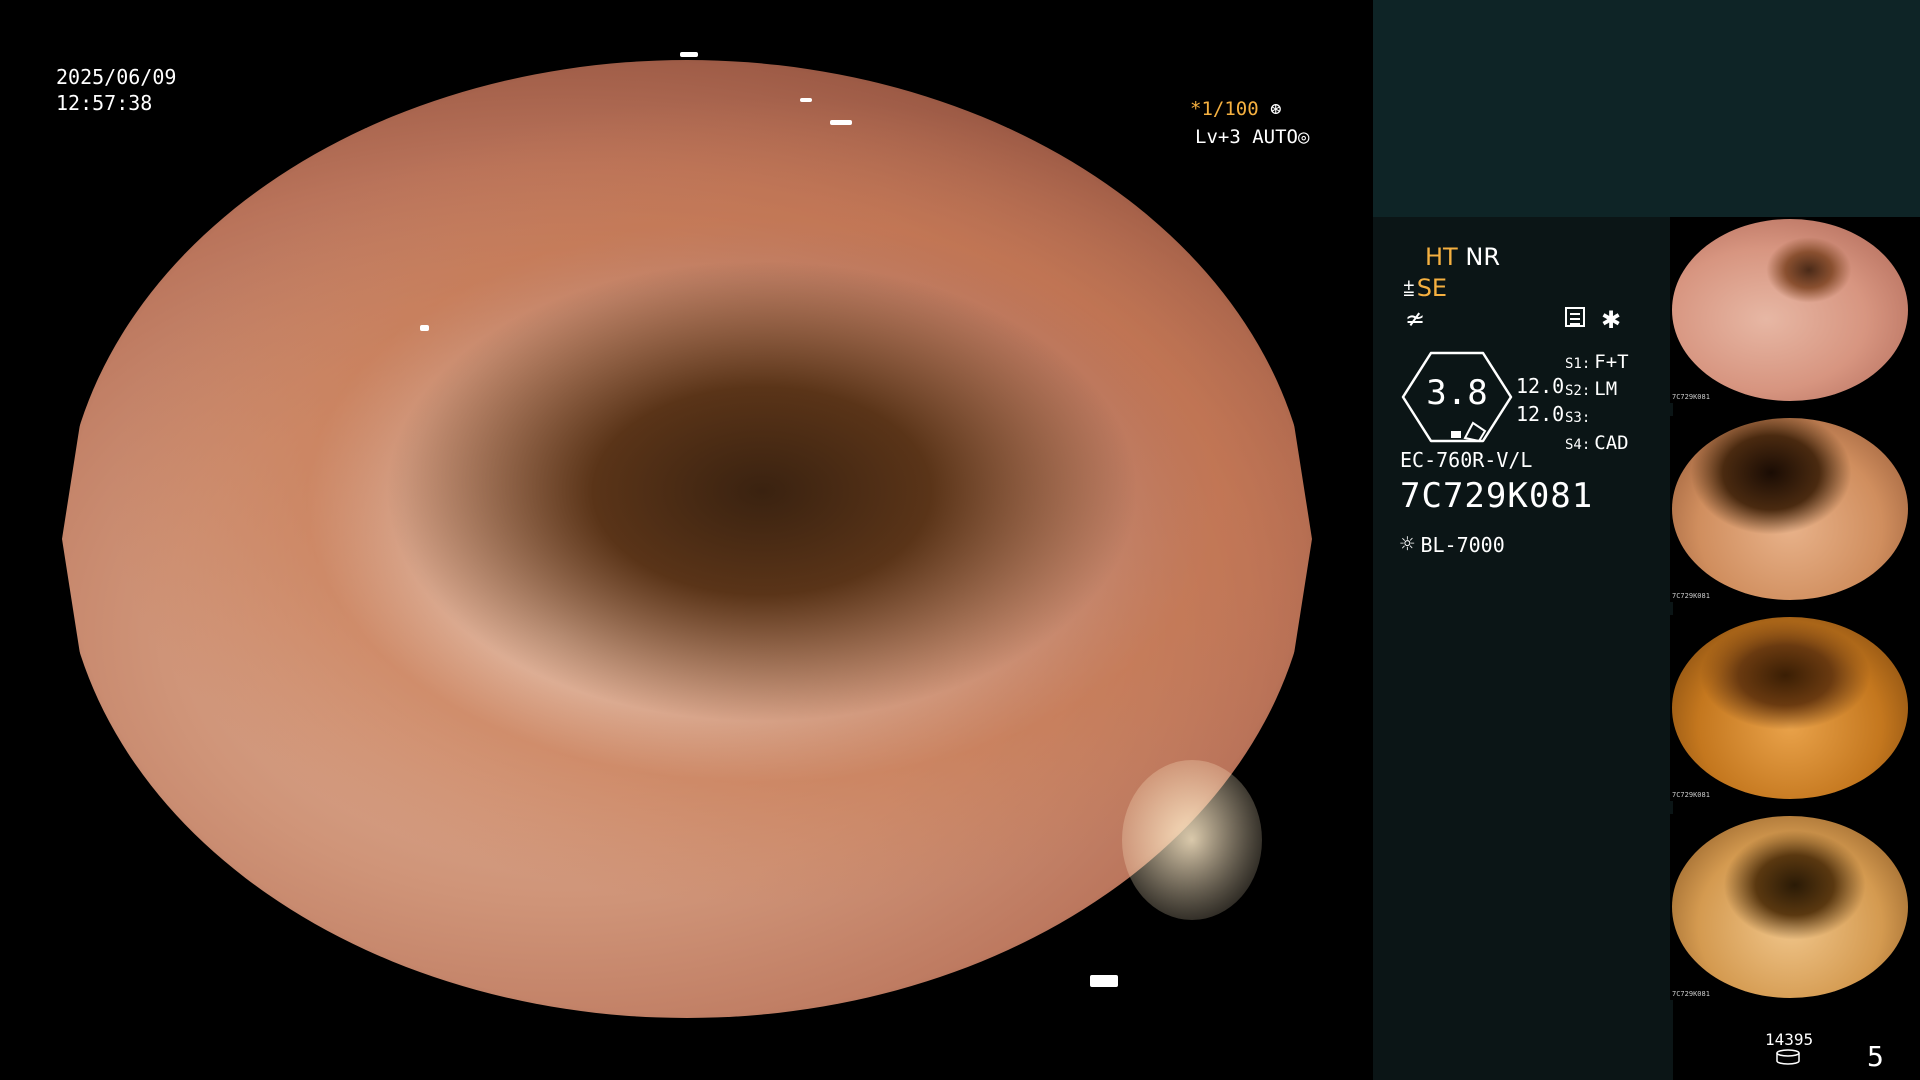  Describe the element at coordinates (1788, 1057) in the screenshot. I see `storage-icon` at that location.